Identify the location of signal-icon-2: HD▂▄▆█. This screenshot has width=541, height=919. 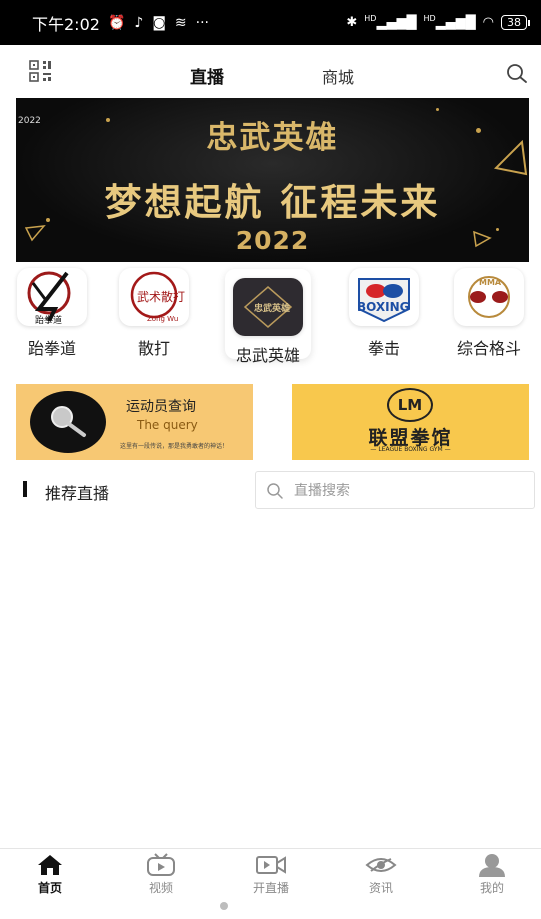
(449, 22).